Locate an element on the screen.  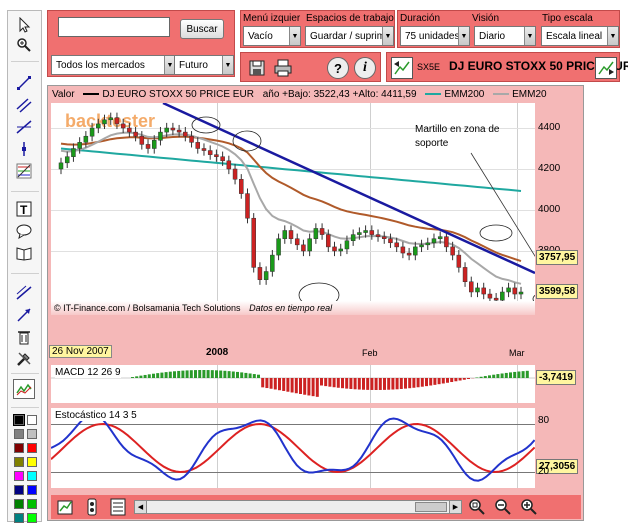
color-swatch-yellow is located at coordinates (32, 462).